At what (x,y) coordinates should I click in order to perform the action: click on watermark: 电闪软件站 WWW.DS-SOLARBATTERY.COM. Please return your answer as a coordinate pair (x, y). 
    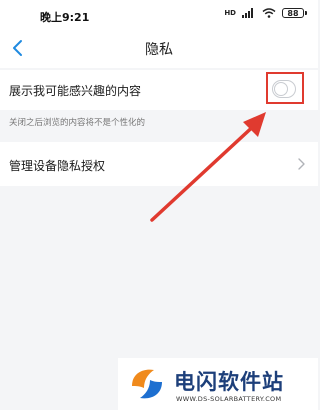
    Looking at the image, I should click on (218, 384).